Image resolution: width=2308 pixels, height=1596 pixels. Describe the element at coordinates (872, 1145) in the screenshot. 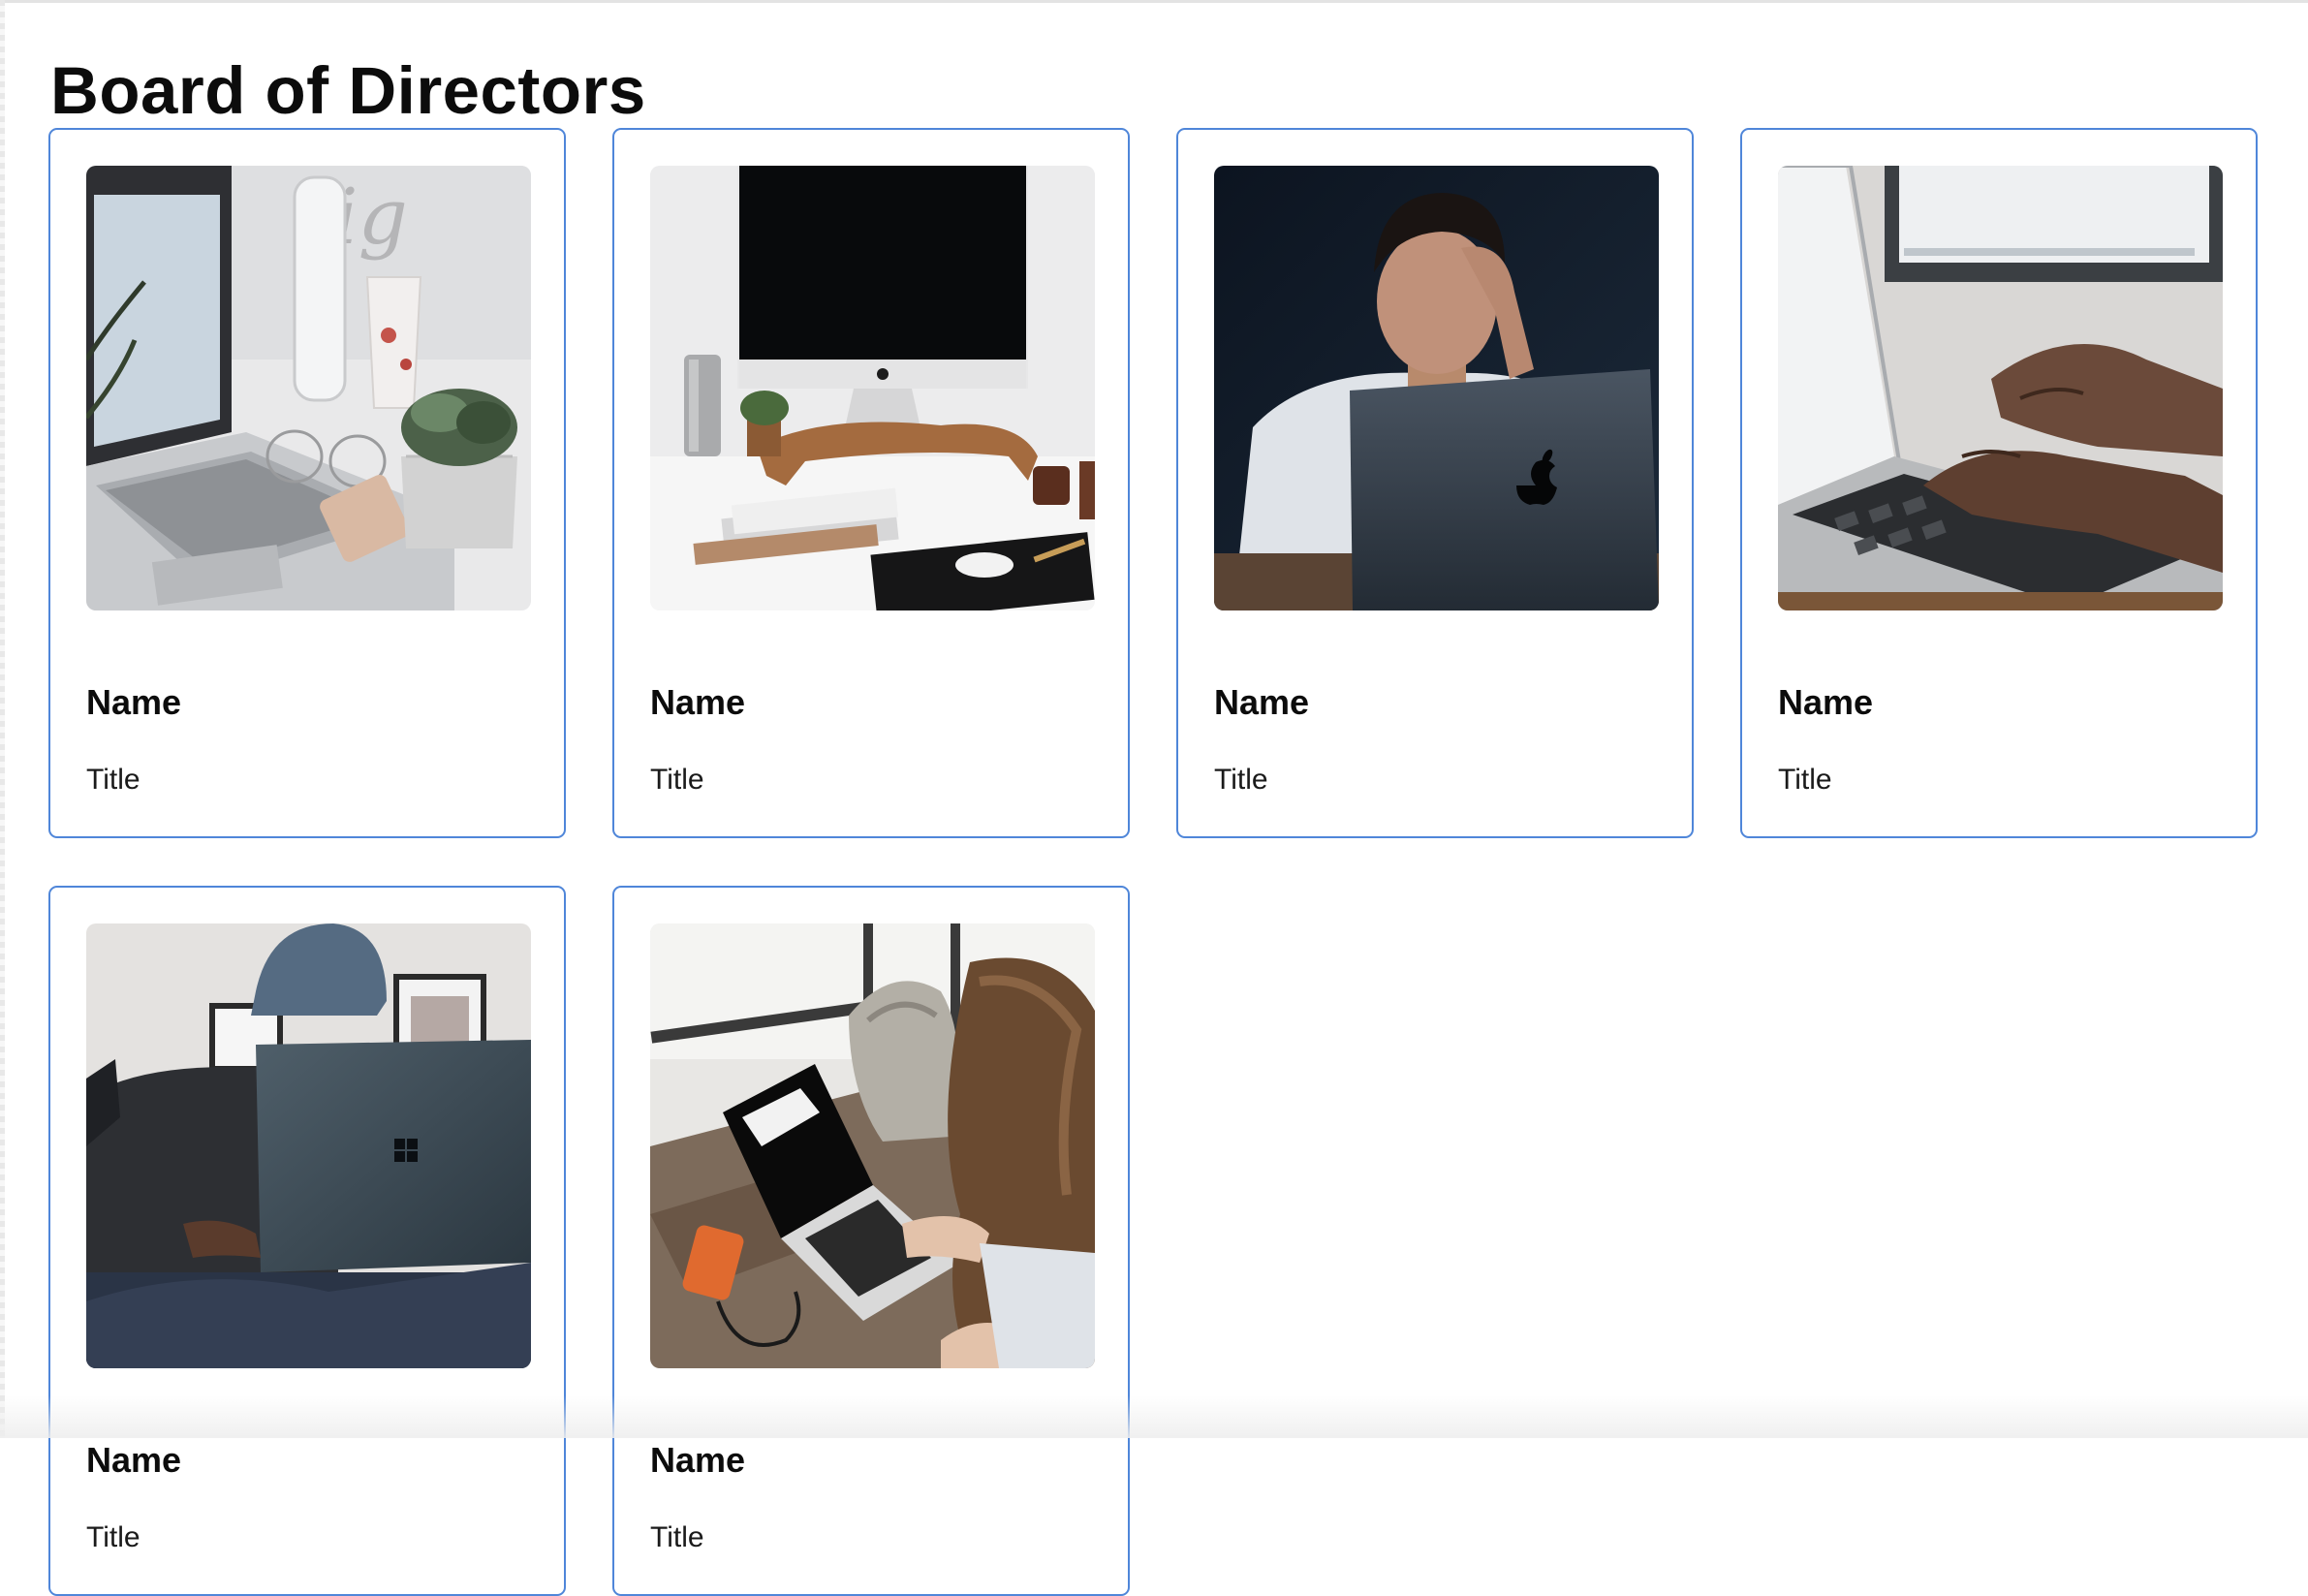

I see `woman-laptop-window-photo` at that location.